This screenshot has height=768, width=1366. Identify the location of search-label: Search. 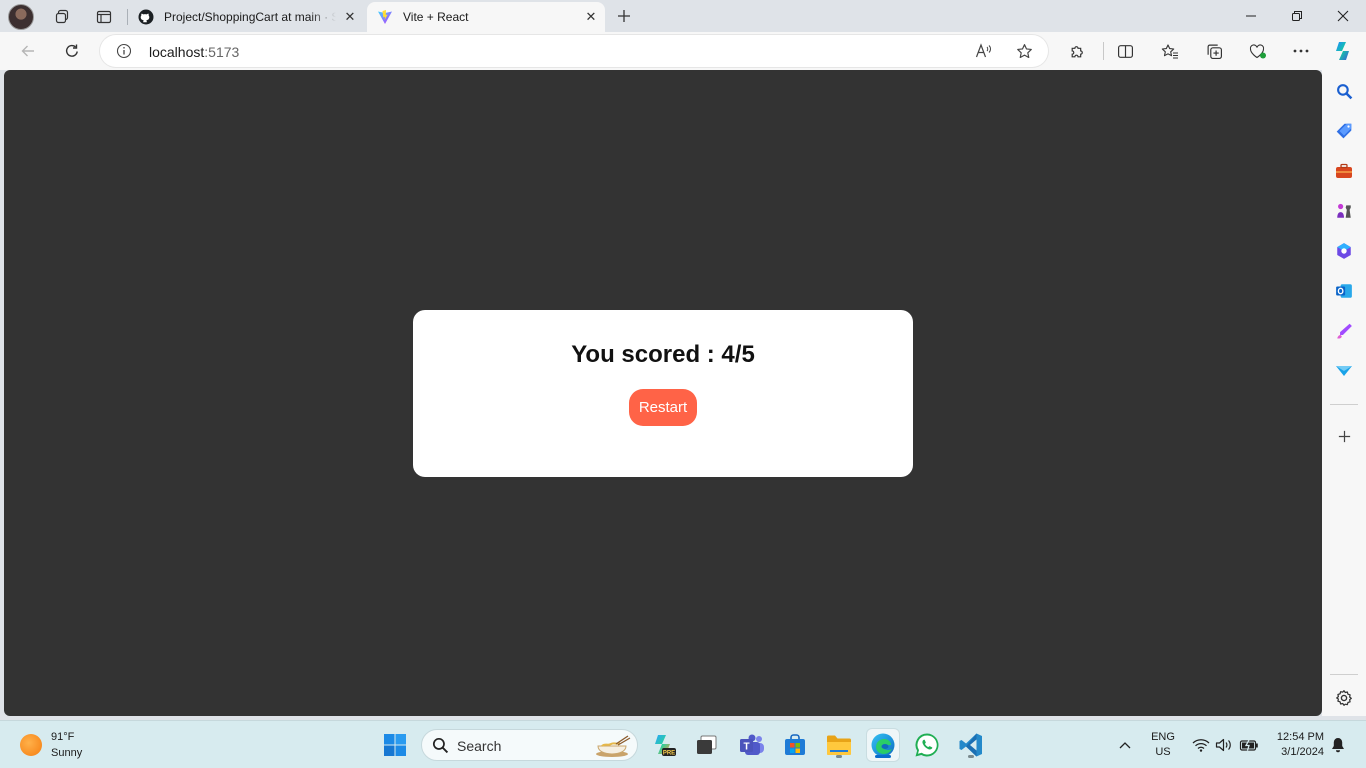
(479, 746).